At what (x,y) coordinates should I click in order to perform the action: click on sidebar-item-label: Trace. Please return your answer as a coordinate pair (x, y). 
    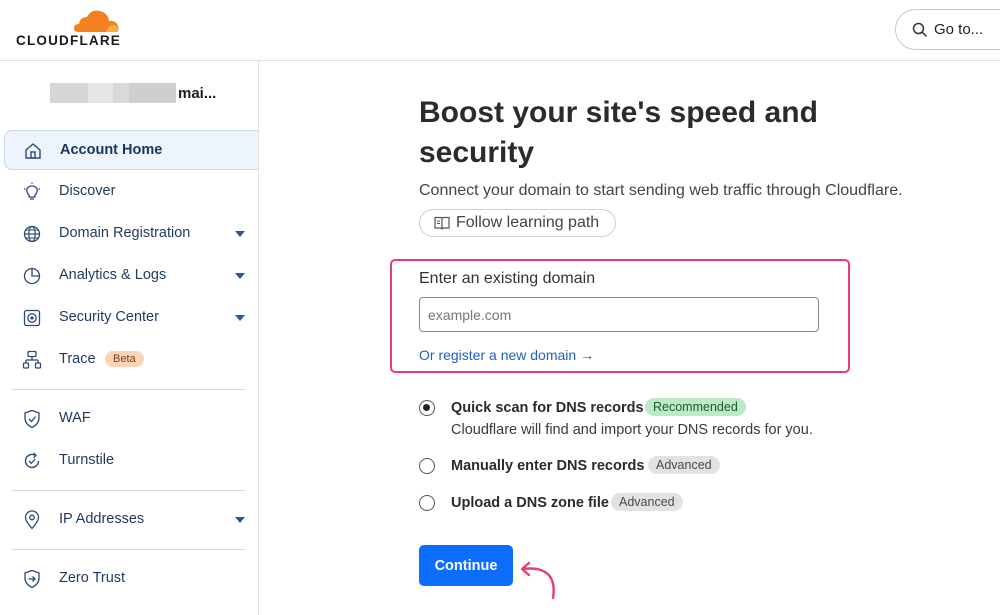
    Looking at the image, I should click on (77, 359).